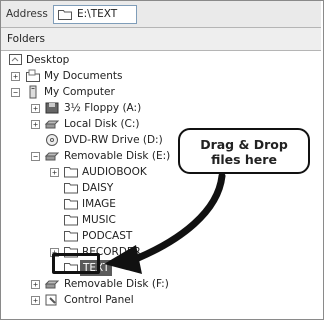 This screenshot has height=320, width=324. I want to click on callout-line-2: files here, so click(244, 159).